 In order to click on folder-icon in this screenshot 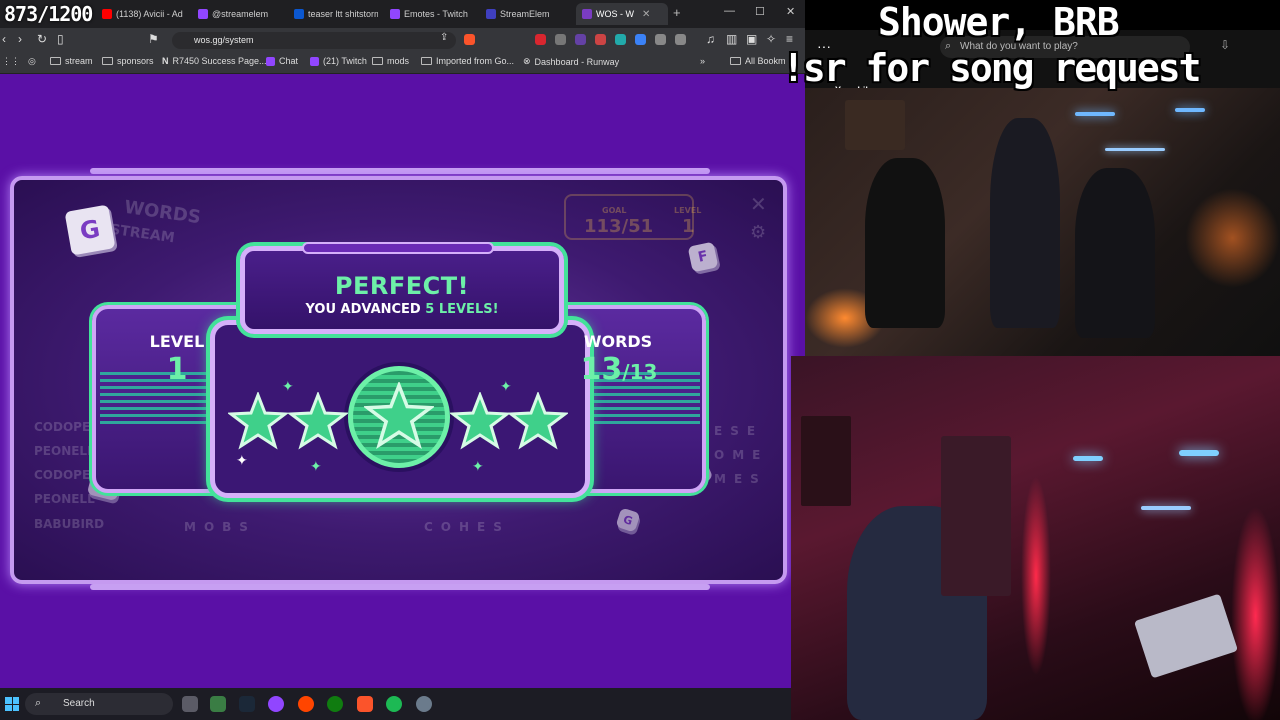, I will do `click(107, 61)`.